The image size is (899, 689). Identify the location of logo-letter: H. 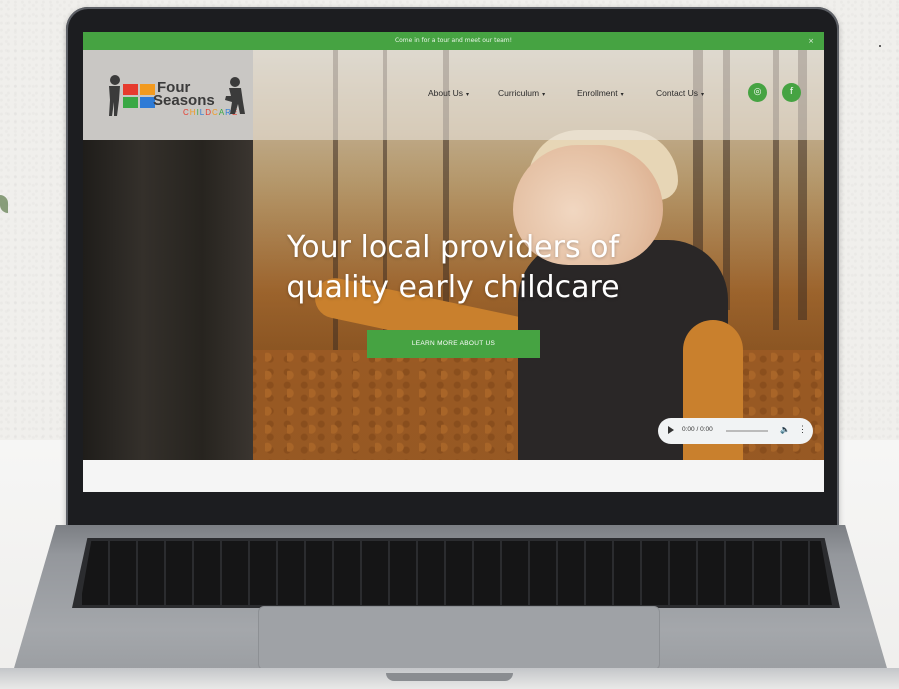
(193, 112).